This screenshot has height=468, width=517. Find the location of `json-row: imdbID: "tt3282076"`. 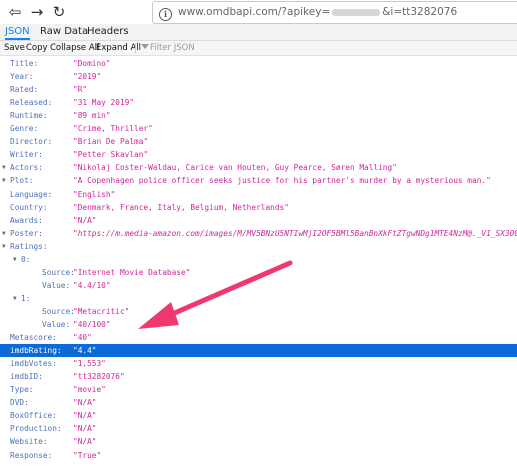

json-row: imdbID: "tt3282076" is located at coordinates (258, 376).